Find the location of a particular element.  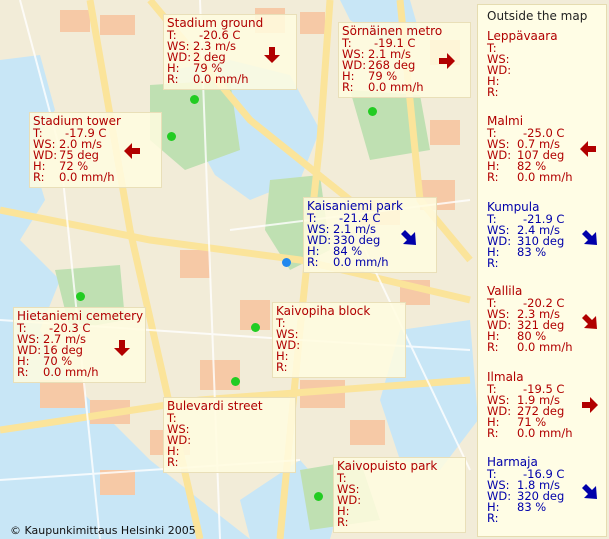

station-box-kaivopuisto-park: Kaivopuisto park T: WS: WD: H: R: is located at coordinates (399, 495).